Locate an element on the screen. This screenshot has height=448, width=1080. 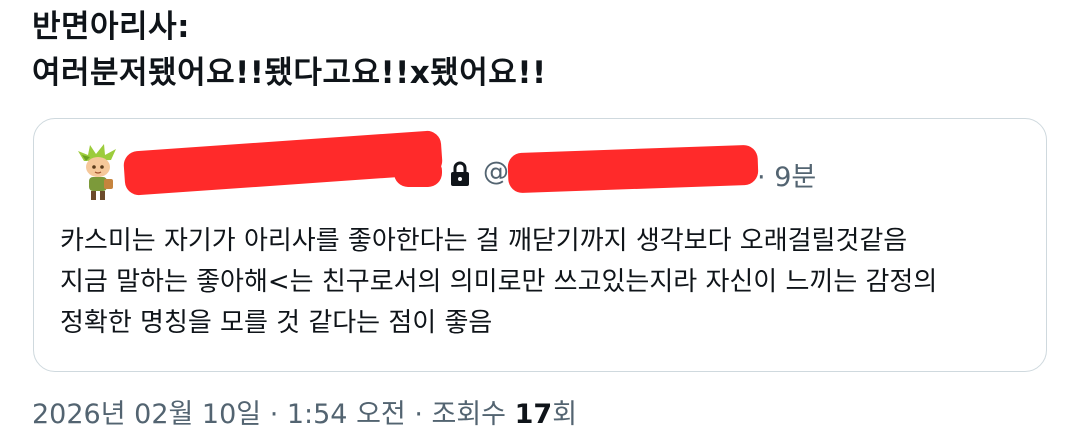
view-count: 17 is located at coordinates (533, 414).